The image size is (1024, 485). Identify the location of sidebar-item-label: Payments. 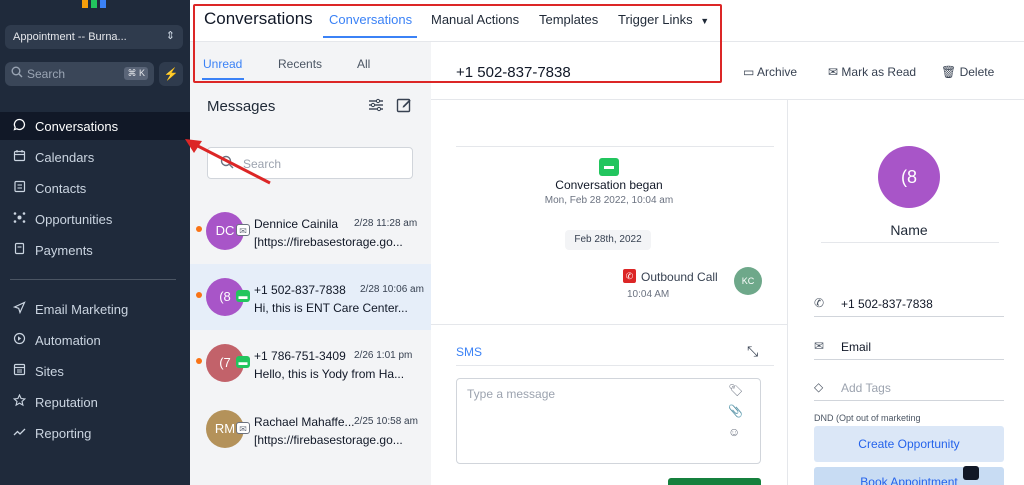
(64, 250).